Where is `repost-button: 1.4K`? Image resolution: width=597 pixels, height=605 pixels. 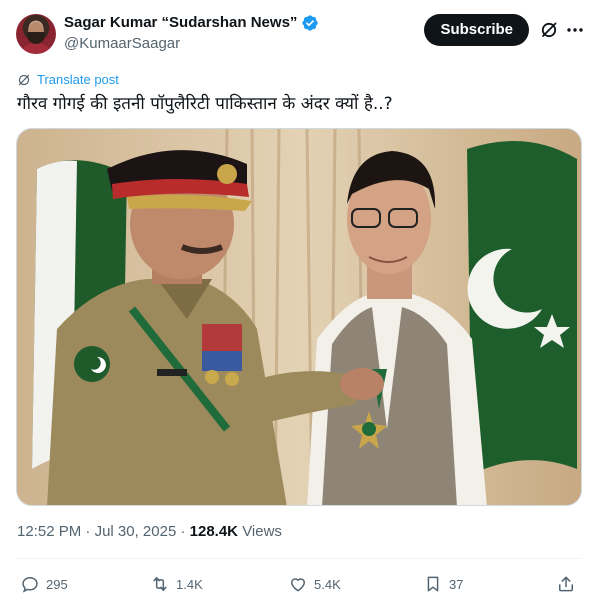
repost-button: 1.4K is located at coordinates (176, 584).